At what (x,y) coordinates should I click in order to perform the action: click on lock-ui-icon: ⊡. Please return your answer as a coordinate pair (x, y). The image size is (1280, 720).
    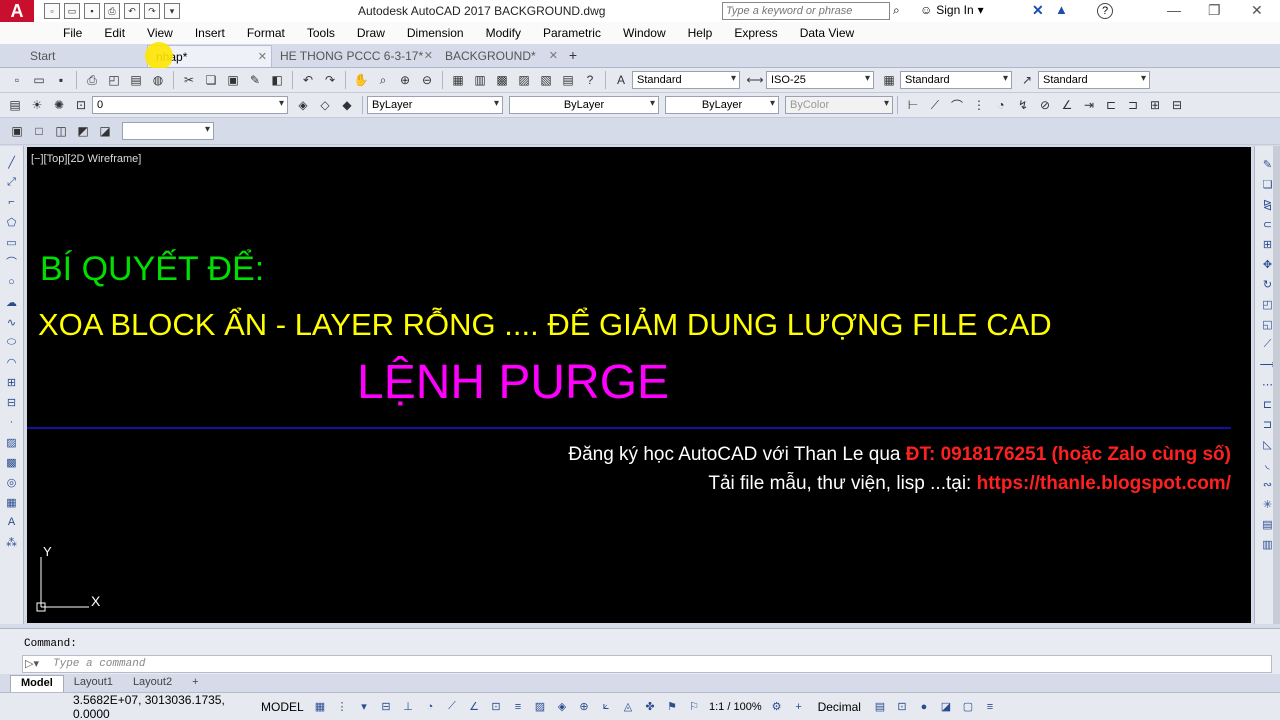
    Looking at the image, I should click on (902, 707).